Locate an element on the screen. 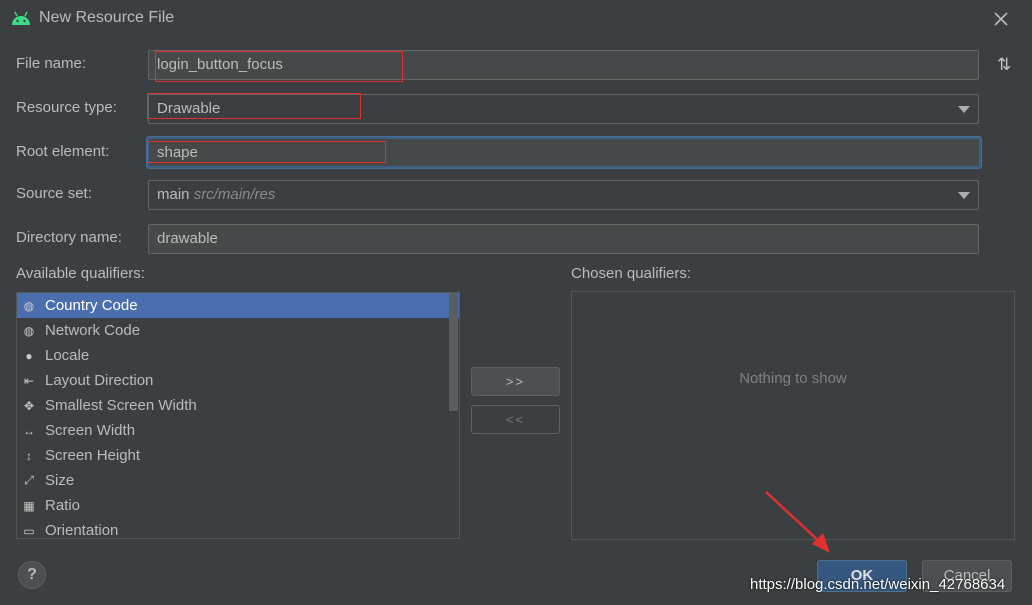  directory-name-input: drawable is located at coordinates (563, 239).